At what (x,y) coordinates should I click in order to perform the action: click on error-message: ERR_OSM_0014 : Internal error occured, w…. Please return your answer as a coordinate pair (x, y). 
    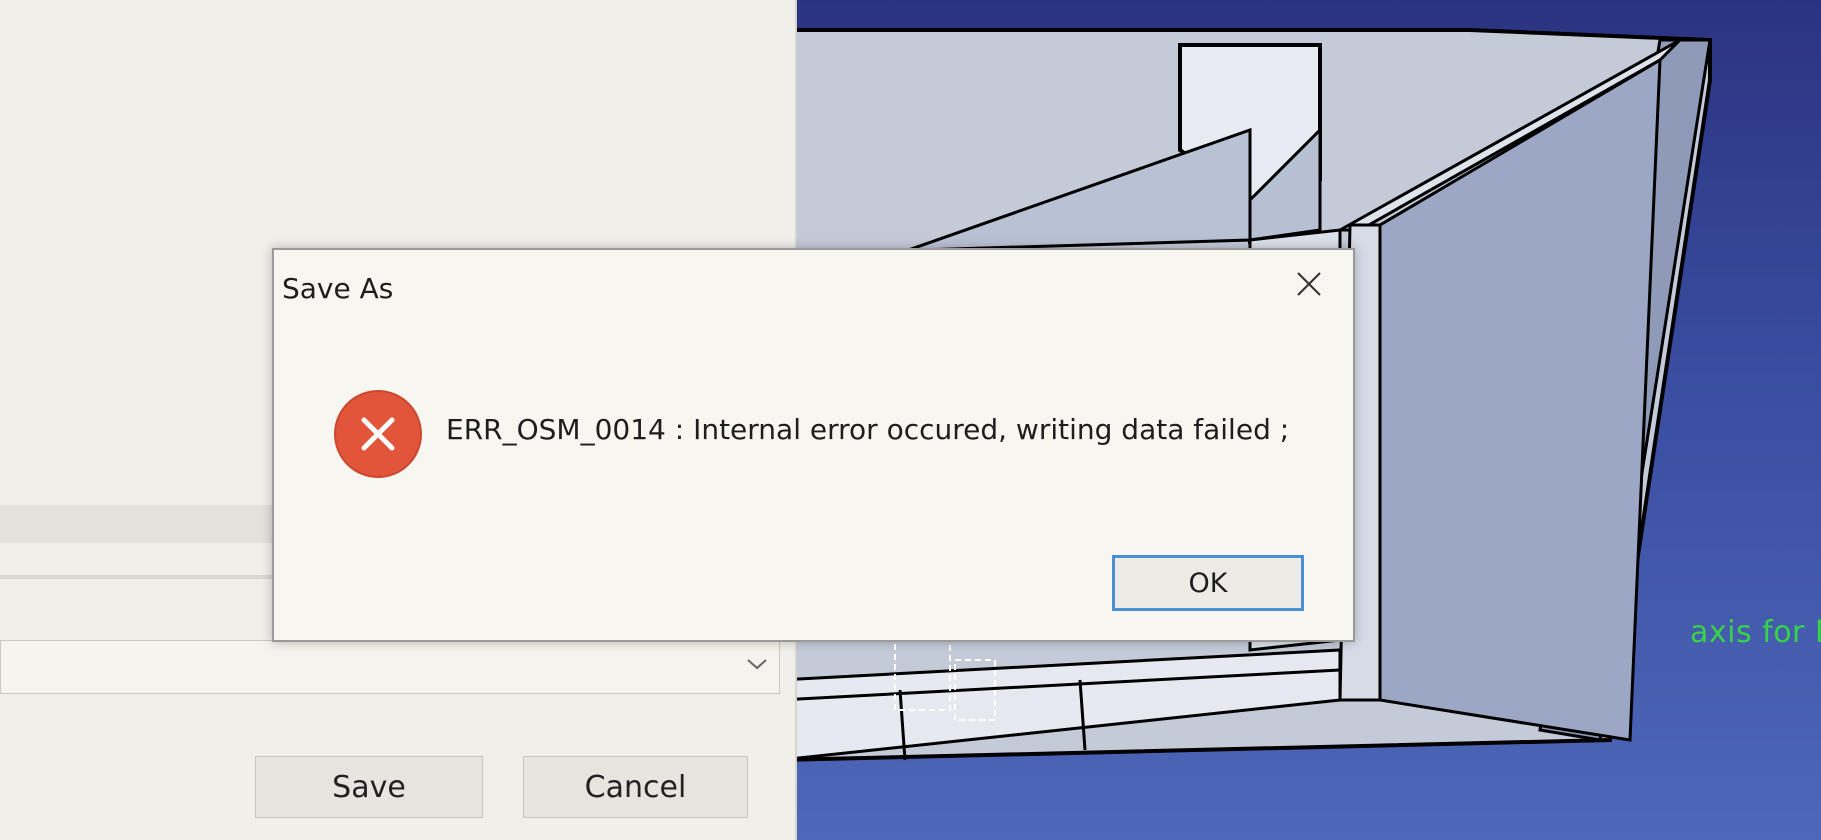
    Looking at the image, I should click on (868, 429).